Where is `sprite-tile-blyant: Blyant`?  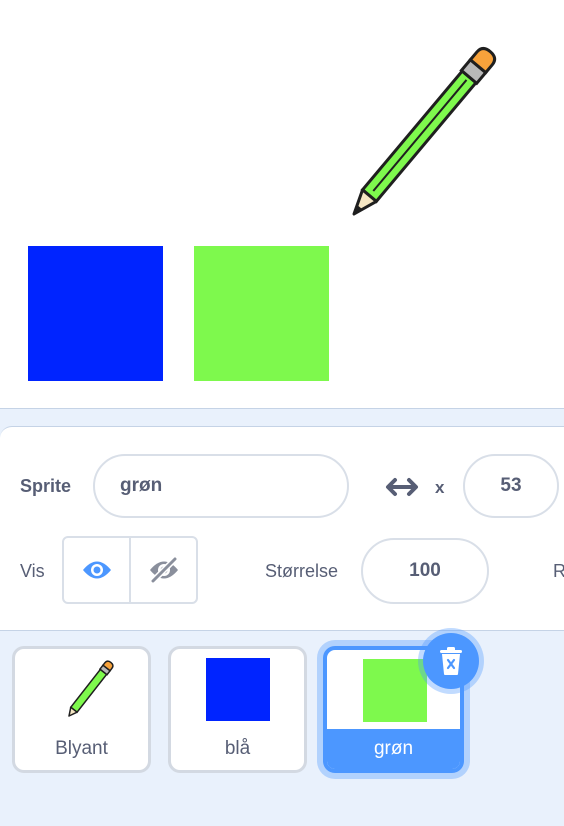
sprite-tile-blyant: Blyant is located at coordinates (81, 709).